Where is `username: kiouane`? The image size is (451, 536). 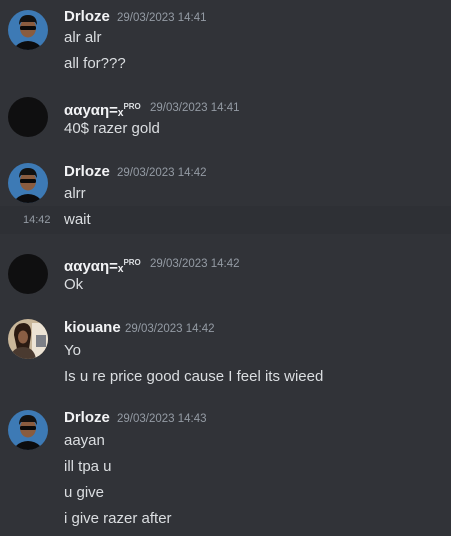
username: kiouane is located at coordinates (92, 328).